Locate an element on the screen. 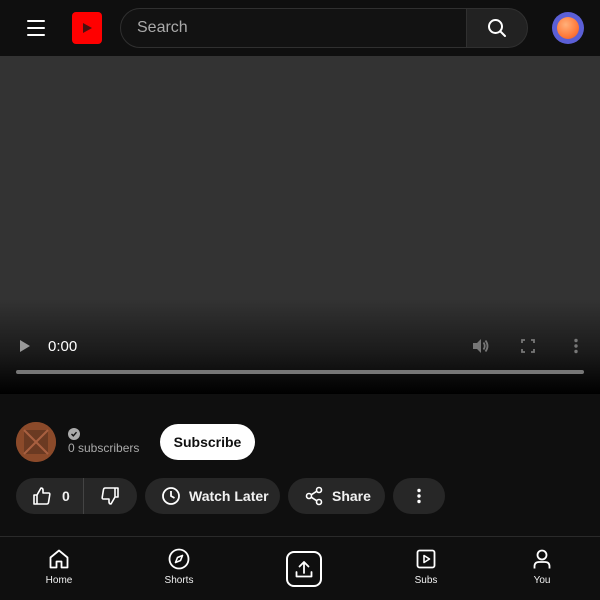 Image resolution: width=600 pixels, height=600 pixels. like-button: 0 is located at coordinates (50, 496).